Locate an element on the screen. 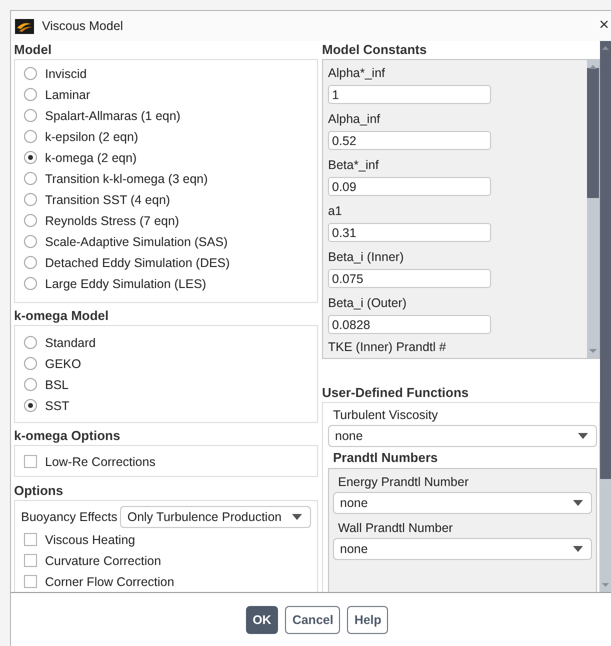 The height and width of the screenshot is (646, 611). radio-label: SST is located at coordinates (57, 405).